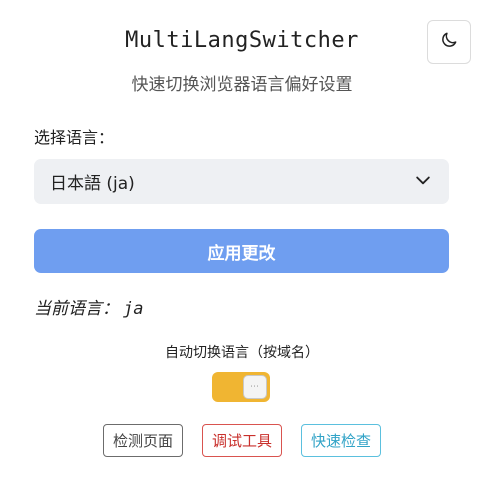 This screenshot has height=497, width=500. I want to click on quick-check-button: 快速检查, so click(341, 440).